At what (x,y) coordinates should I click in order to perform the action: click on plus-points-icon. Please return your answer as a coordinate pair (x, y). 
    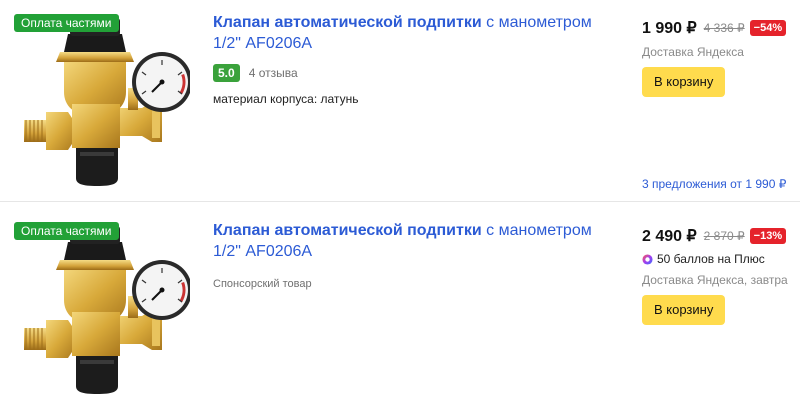
    Looking at the image, I should click on (647, 259).